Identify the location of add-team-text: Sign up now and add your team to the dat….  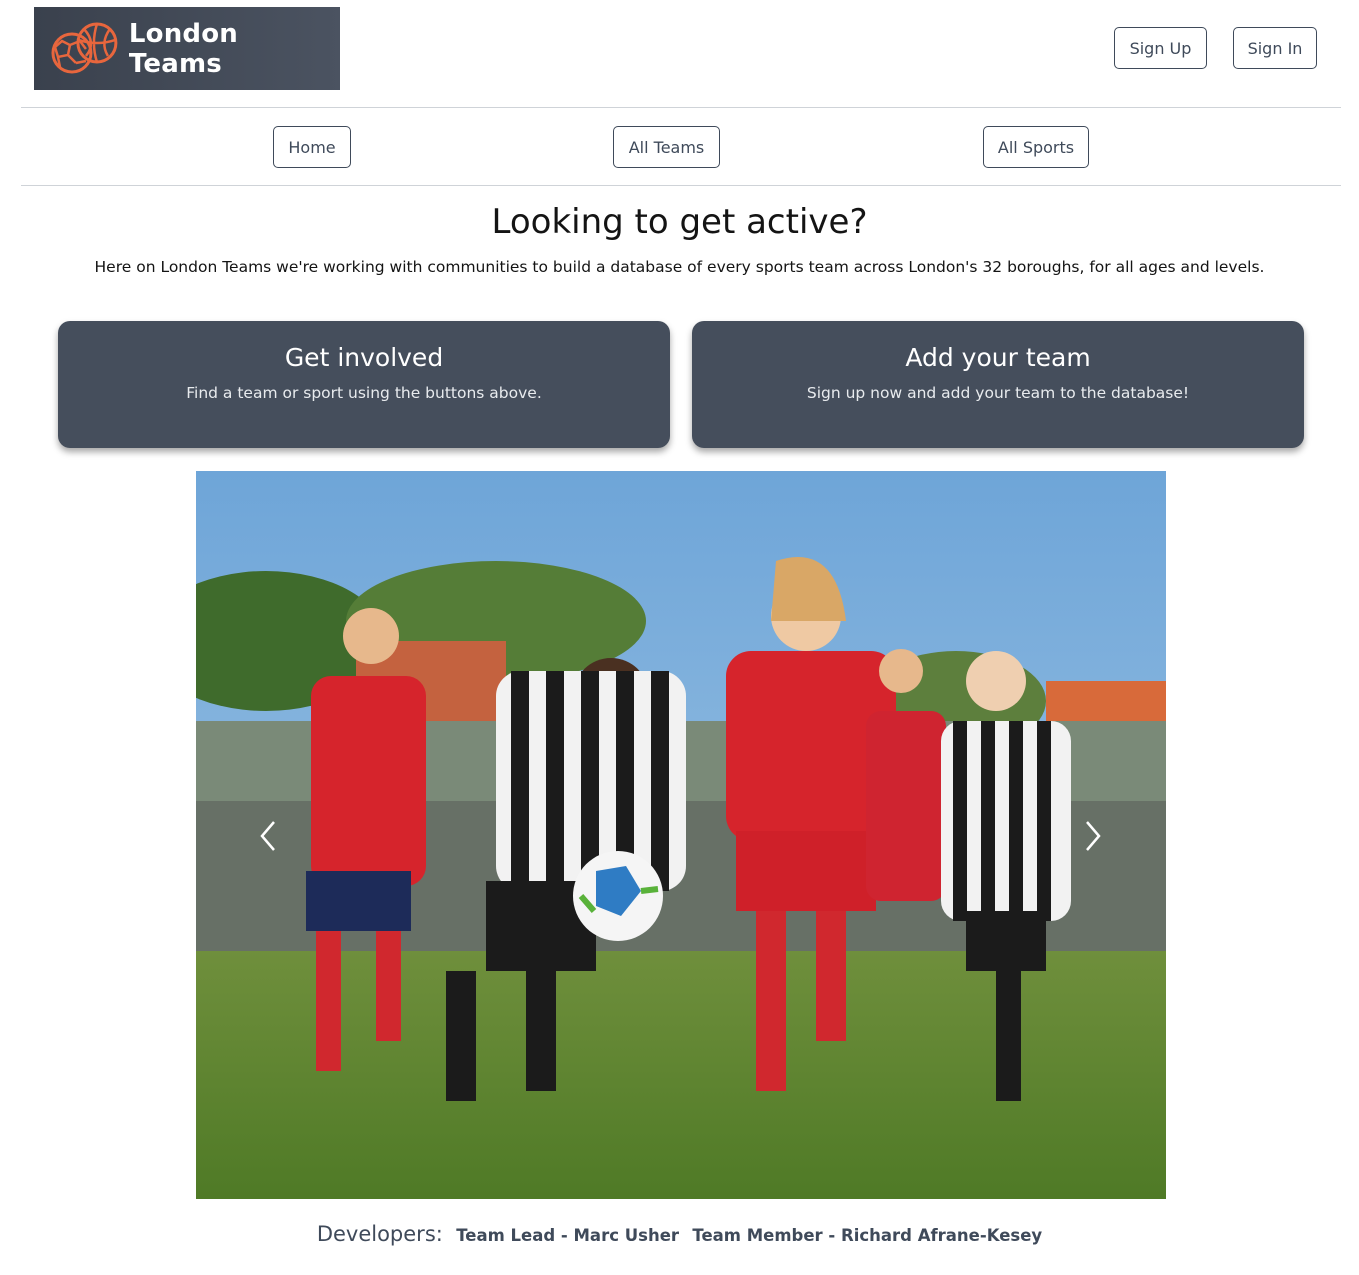
(998, 393).